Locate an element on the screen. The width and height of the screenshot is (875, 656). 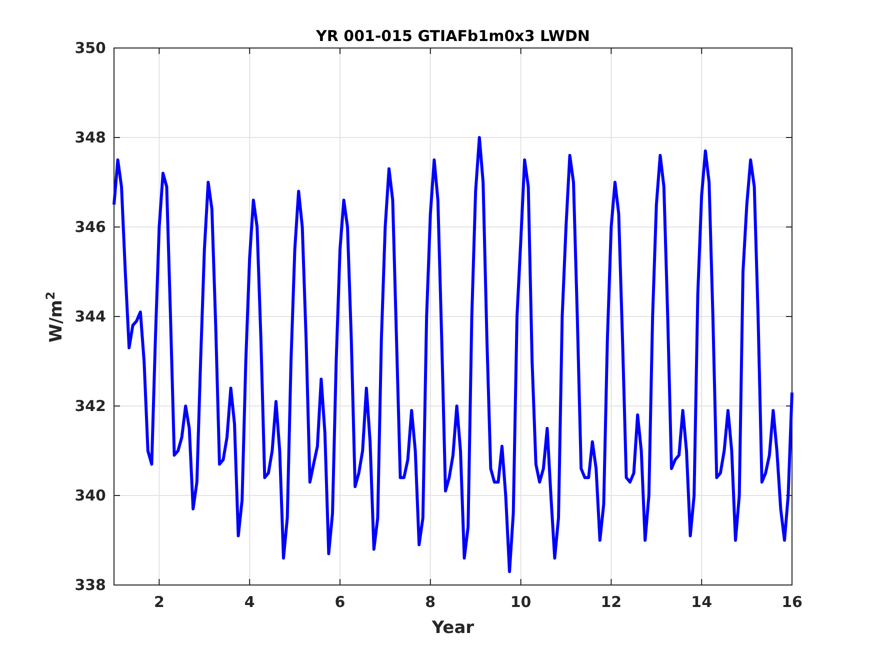
tick-label: 6 is located at coordinates (340, 602).